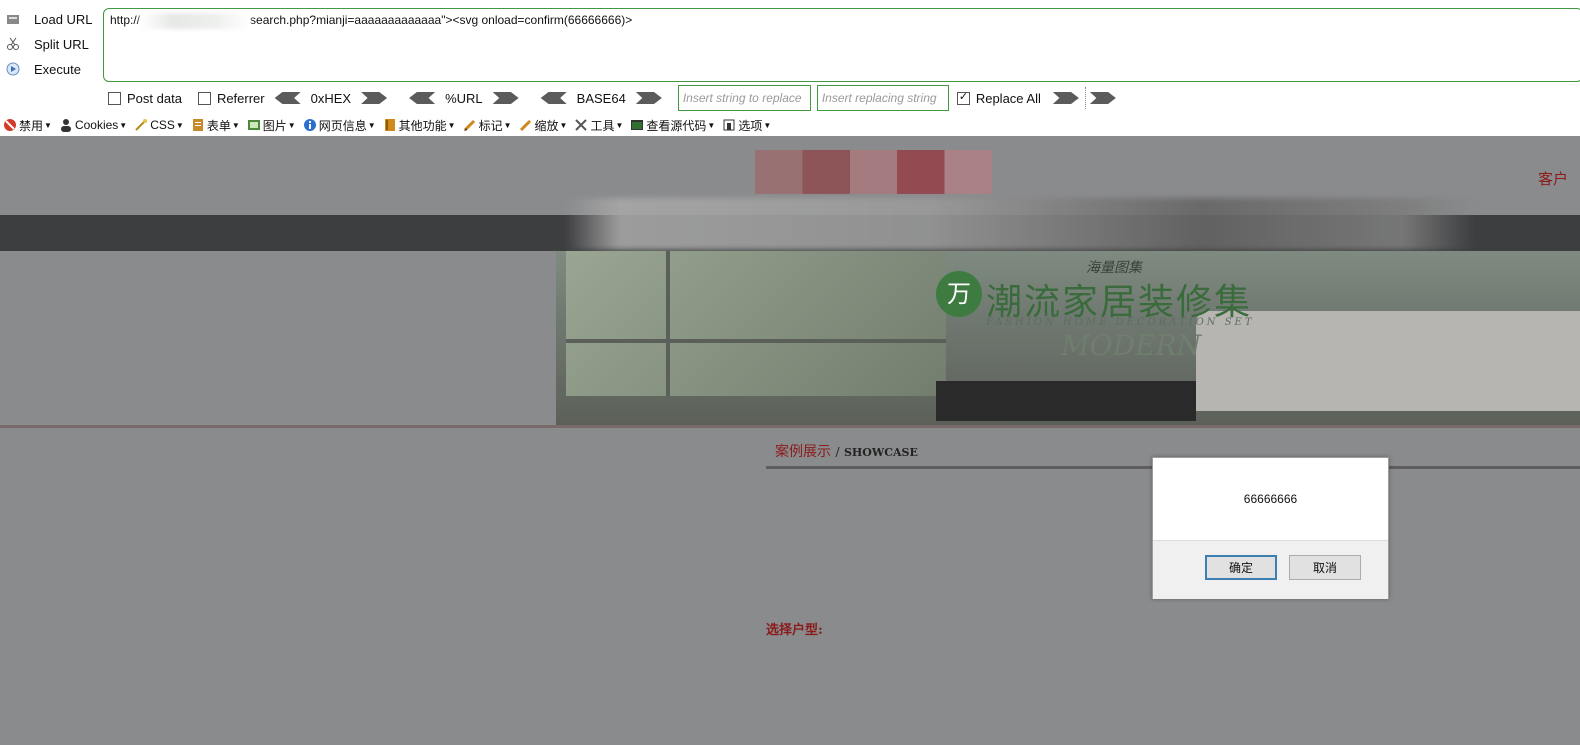 The width and height of the screenshot is (1580, 745). I want to click on site-logo, so click(873, 172).